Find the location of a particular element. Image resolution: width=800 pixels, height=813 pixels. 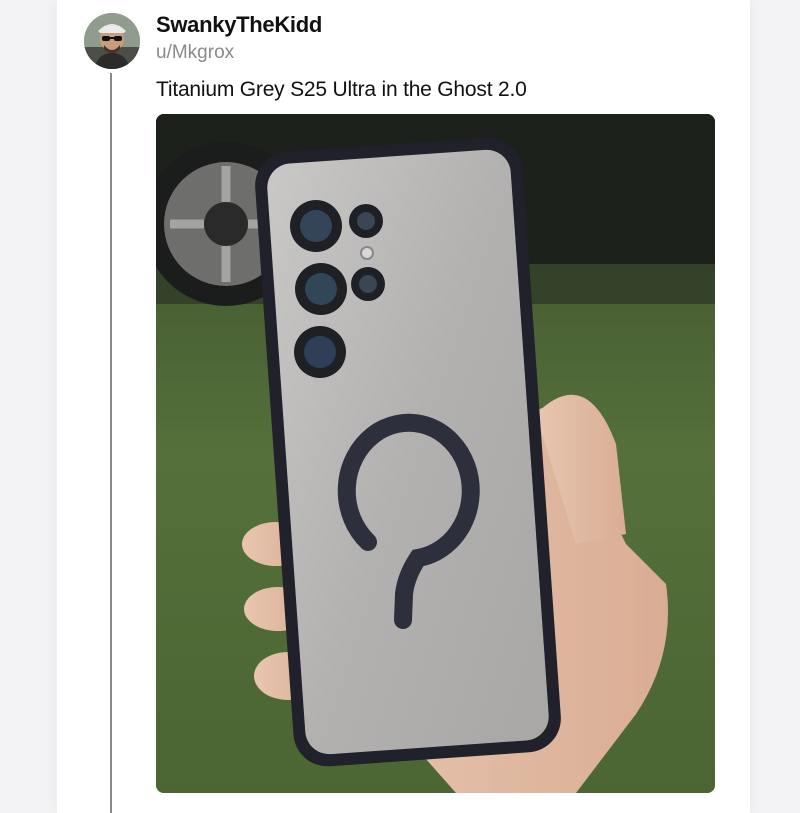

avatar is located at coordinates (112, 41).